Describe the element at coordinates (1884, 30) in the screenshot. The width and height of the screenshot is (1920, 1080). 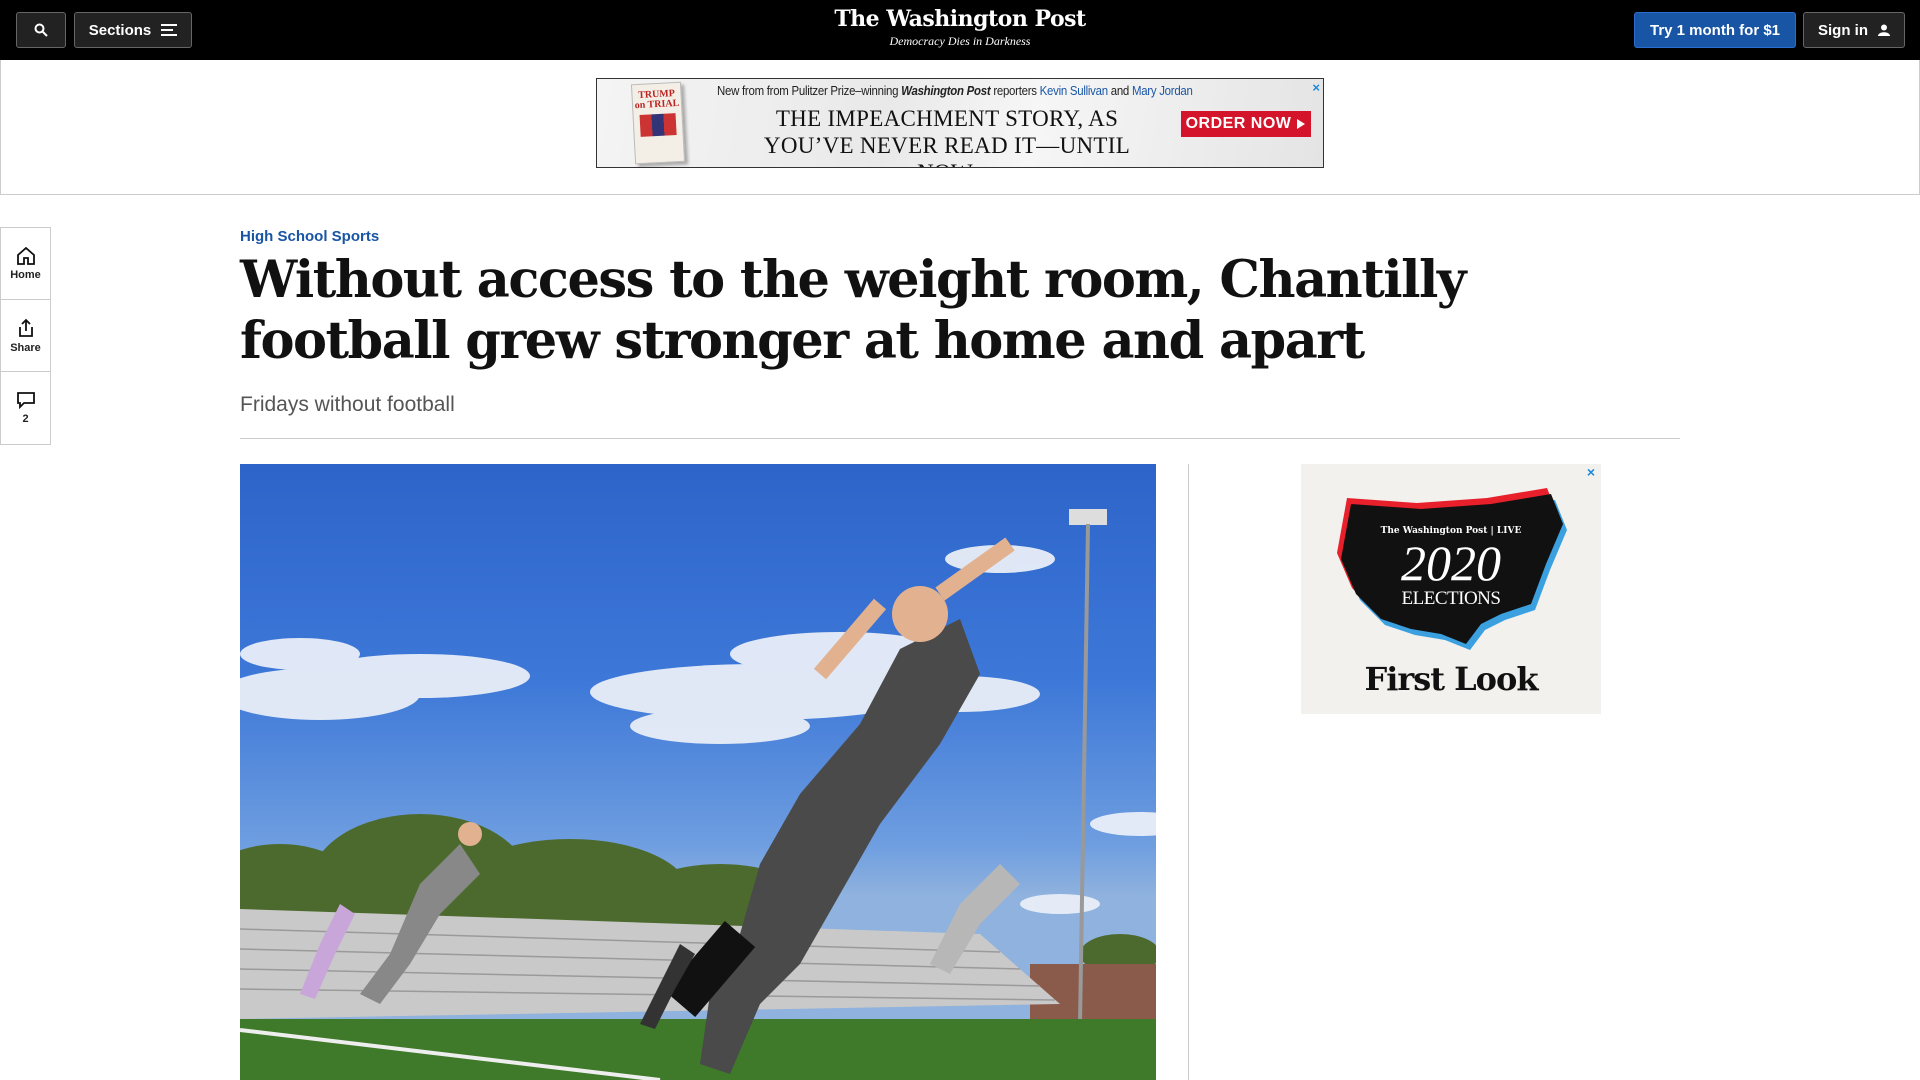
I see `user-icon` at that location.